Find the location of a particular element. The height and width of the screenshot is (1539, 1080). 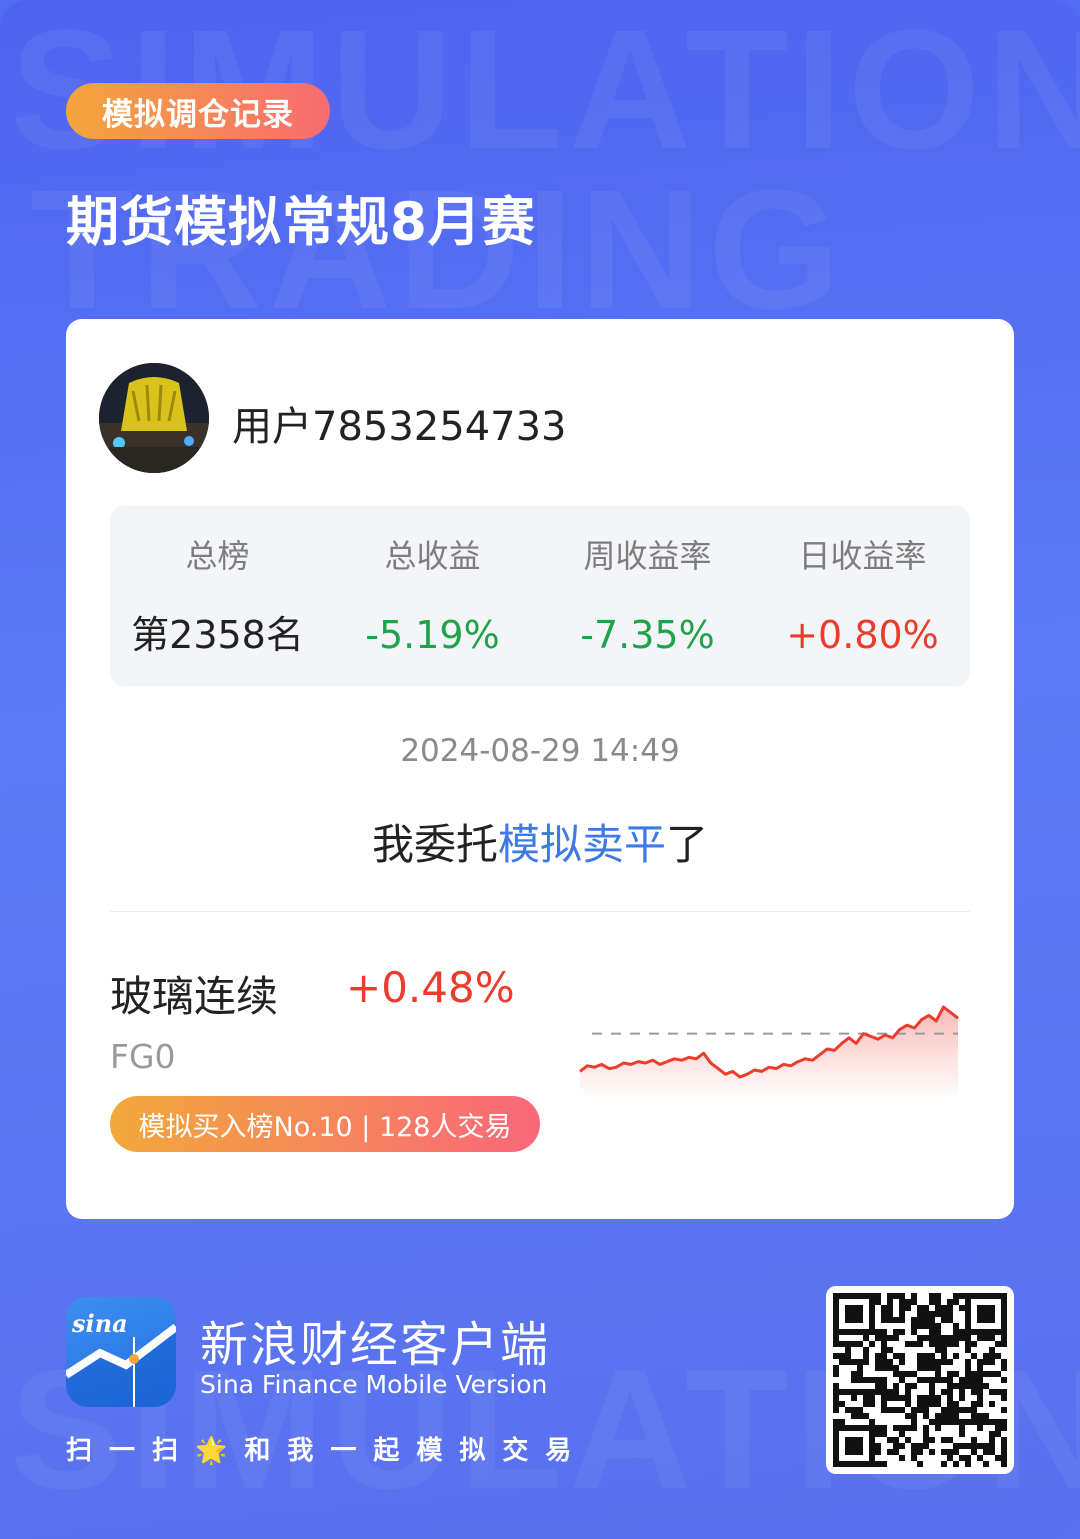

contest-title: 期货模拟常规8月赛 is located at coordinates (301, 222).